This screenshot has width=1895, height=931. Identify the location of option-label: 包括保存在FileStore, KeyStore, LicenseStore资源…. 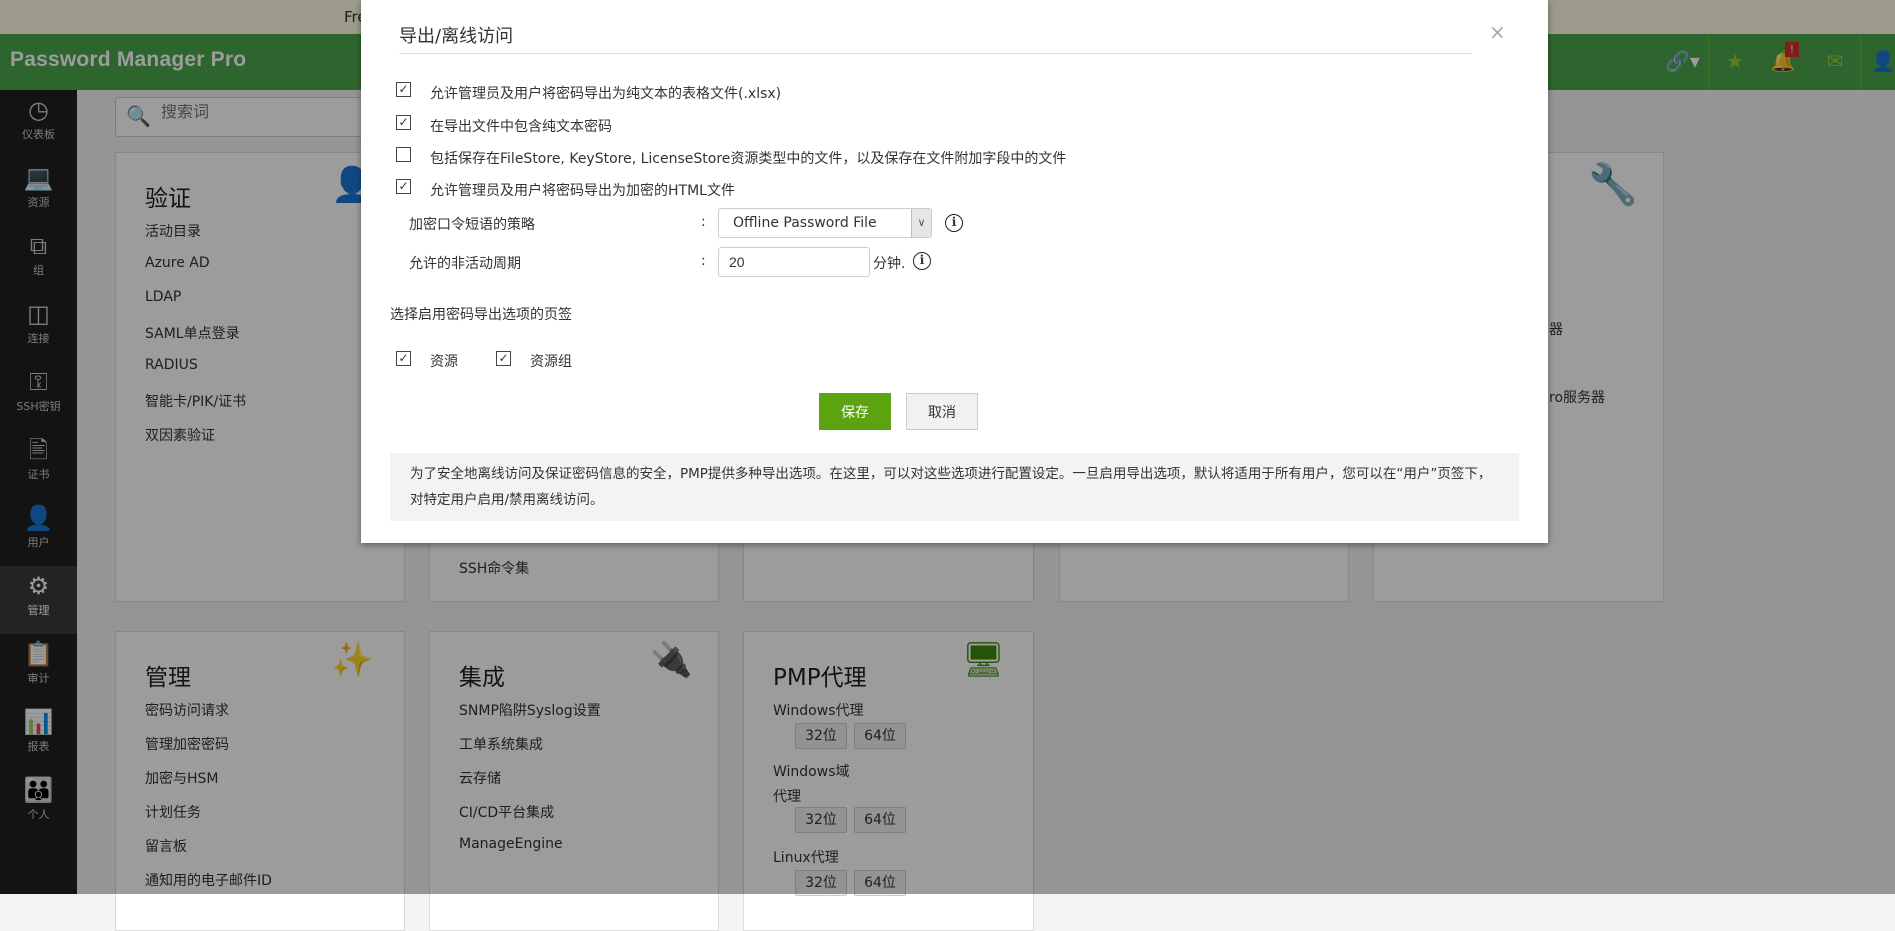
(748, 159).